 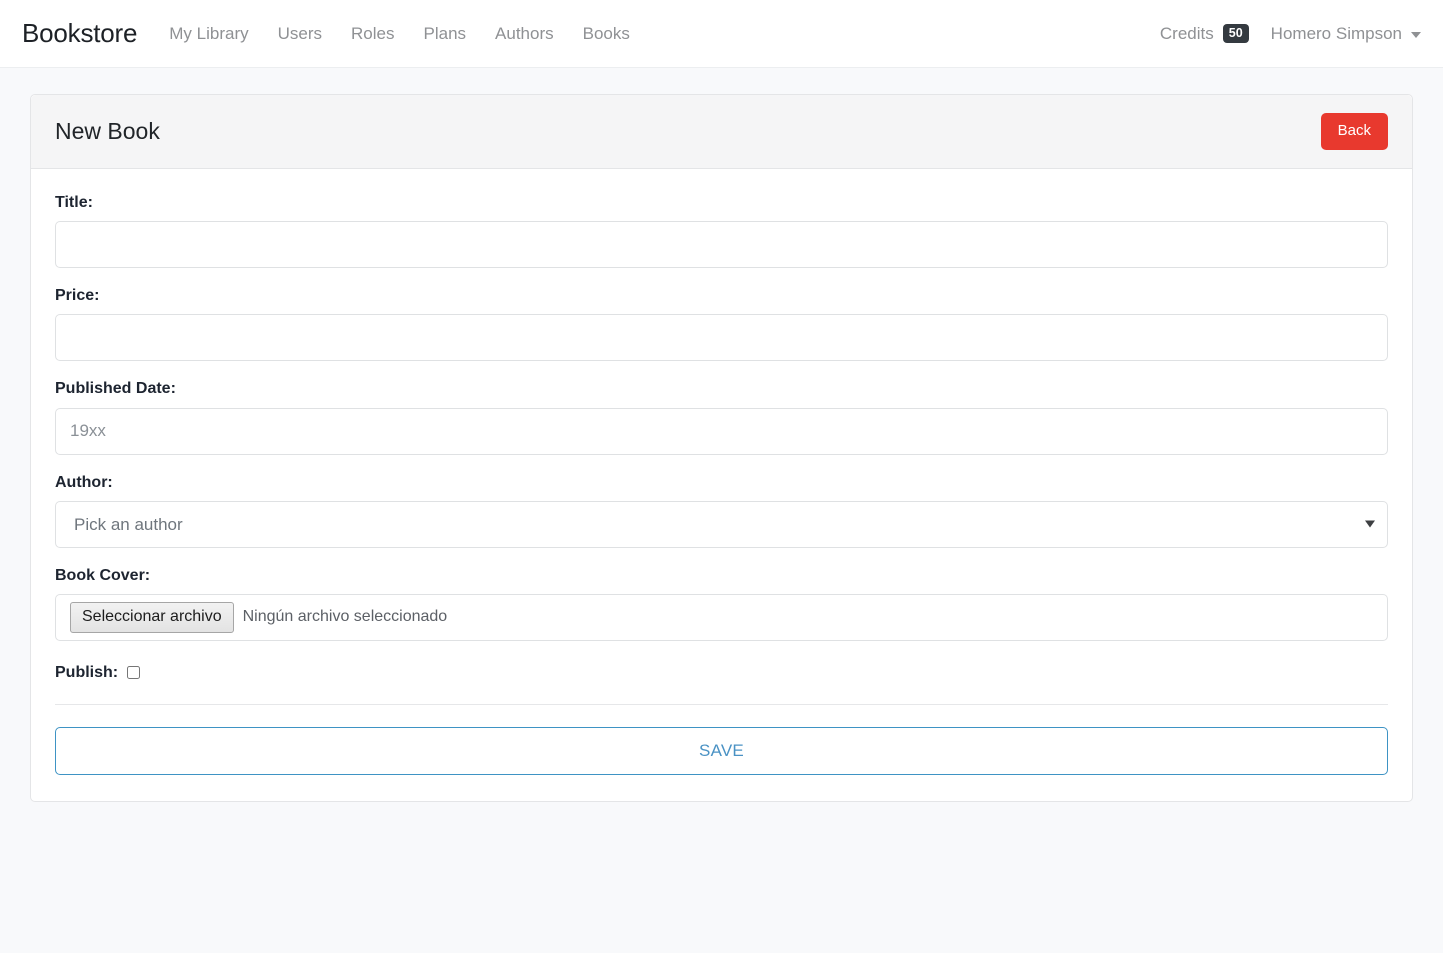 I want to click on save-button: SAVE, so click(x=721, y=751).